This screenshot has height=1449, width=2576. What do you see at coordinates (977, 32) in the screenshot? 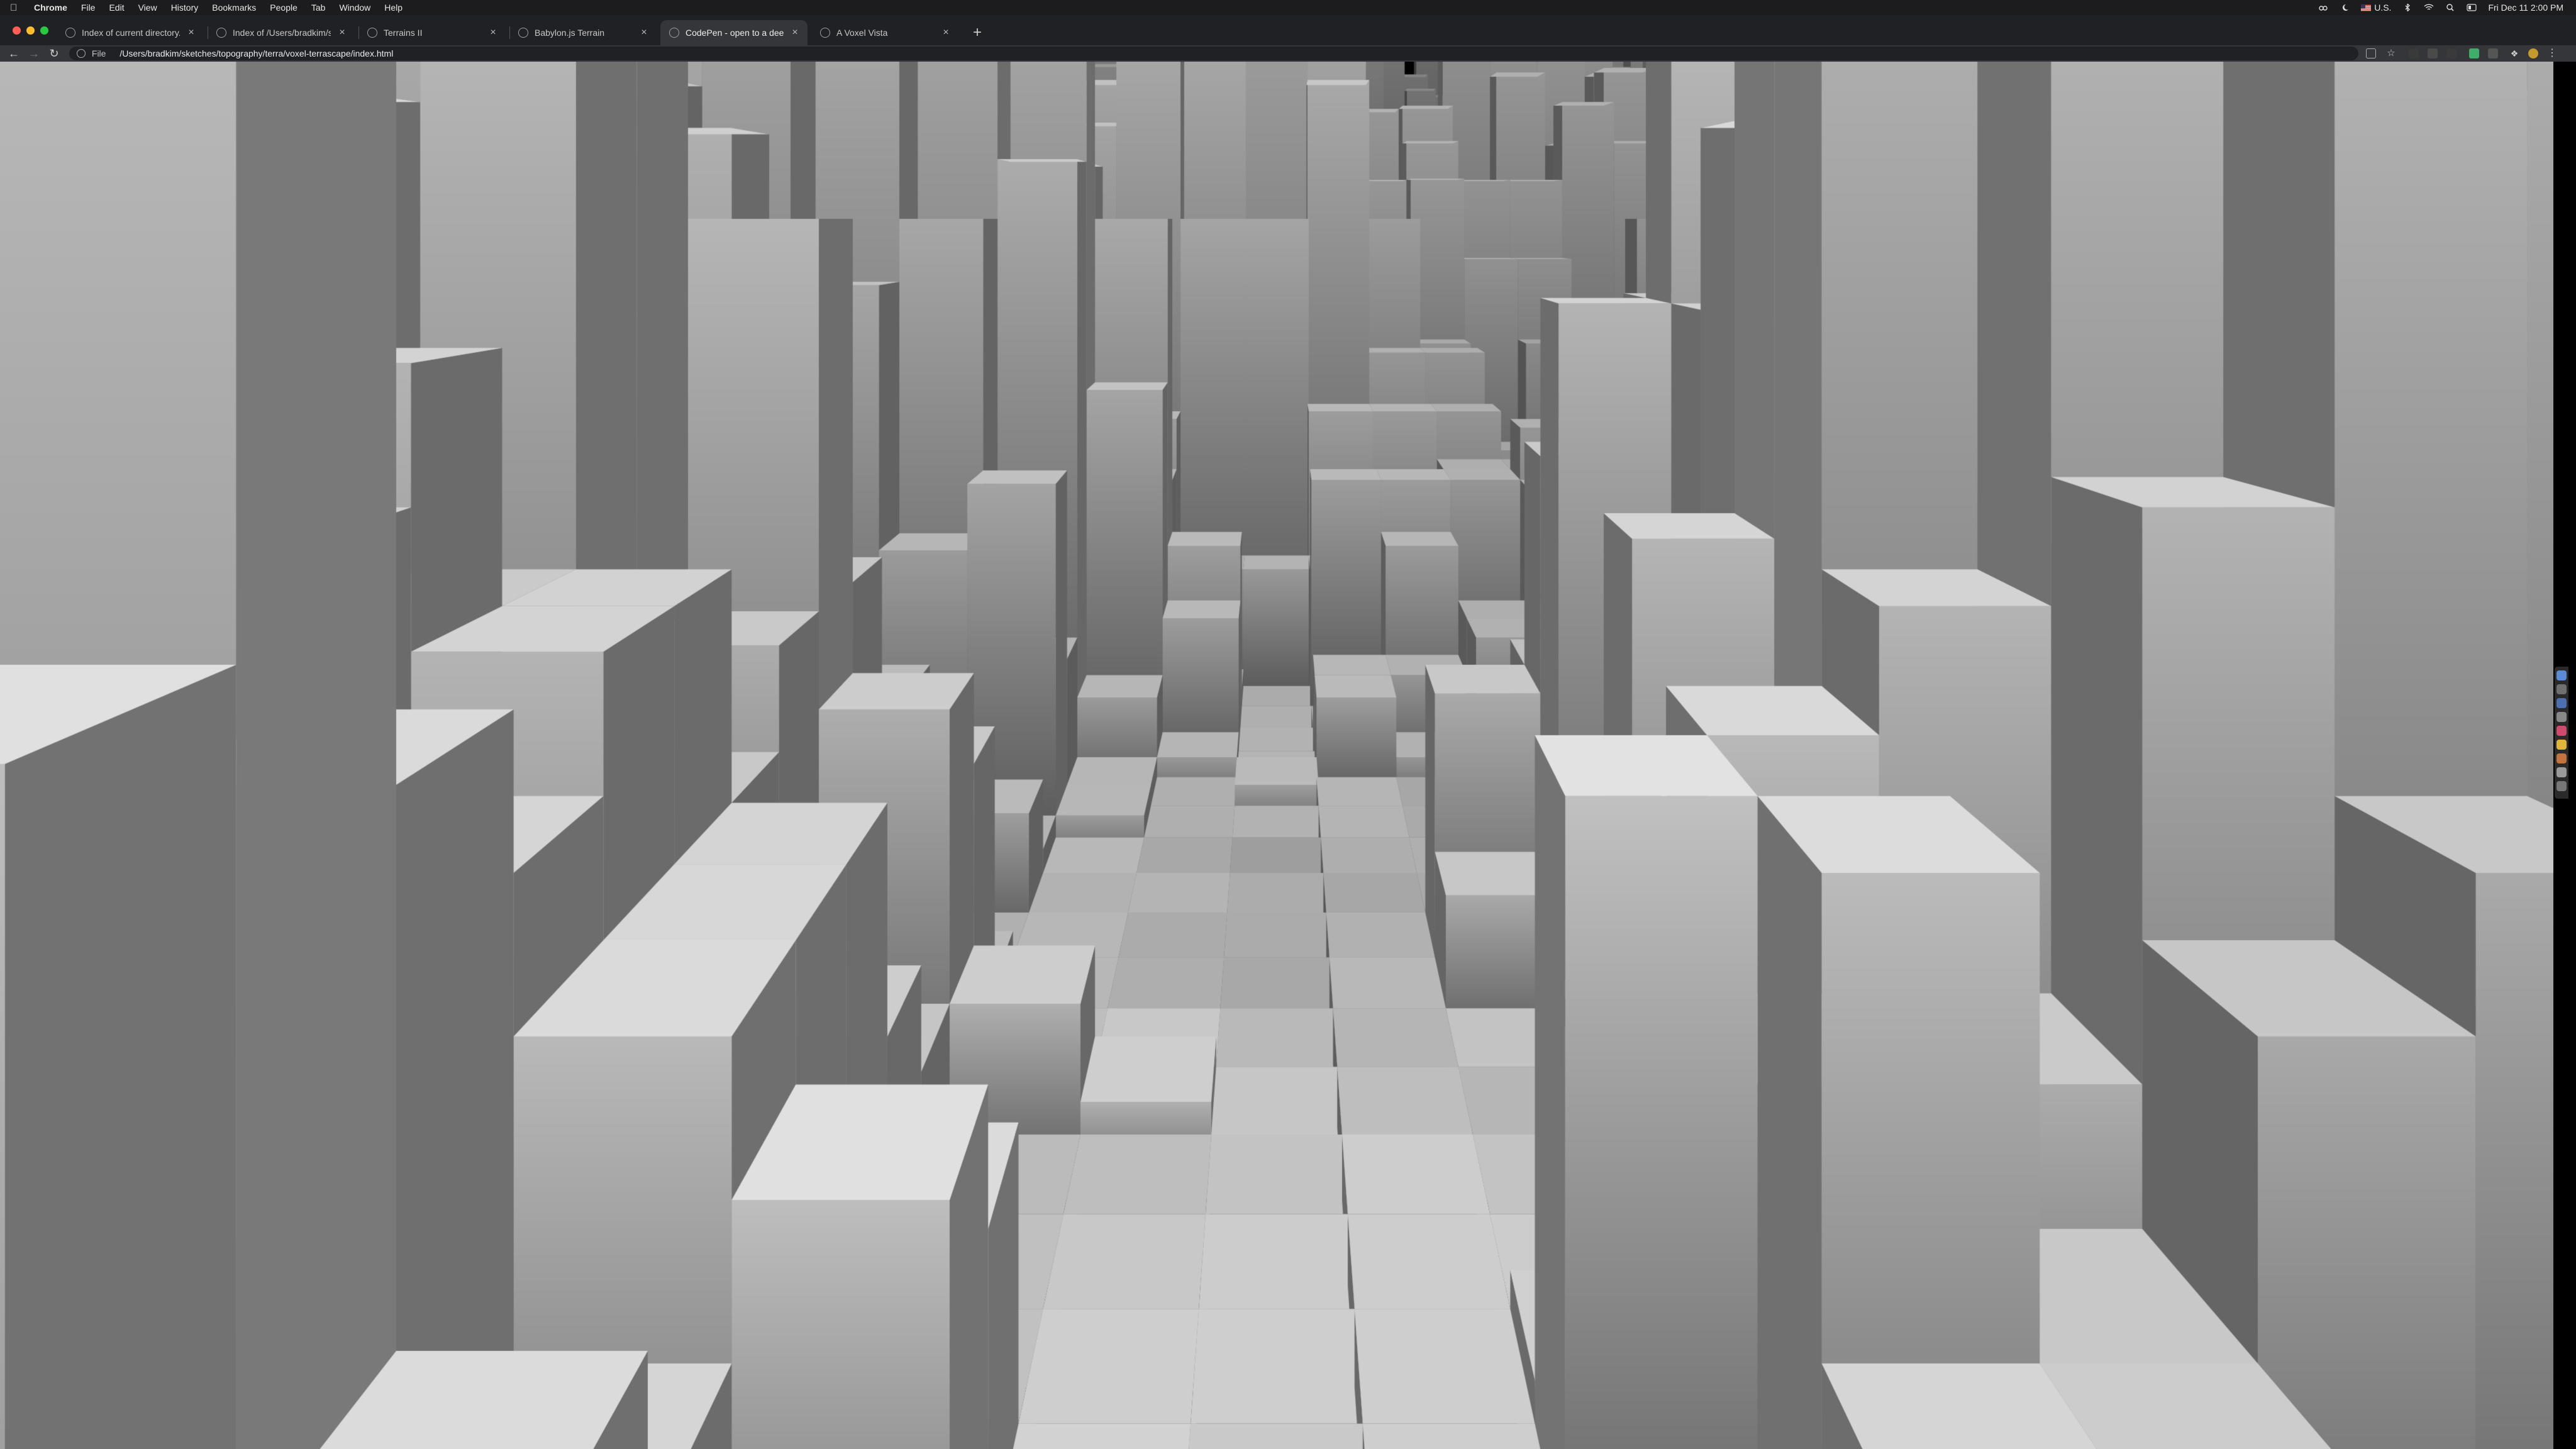
I see `new-tab-button: +` at bounding box center [977, 32].